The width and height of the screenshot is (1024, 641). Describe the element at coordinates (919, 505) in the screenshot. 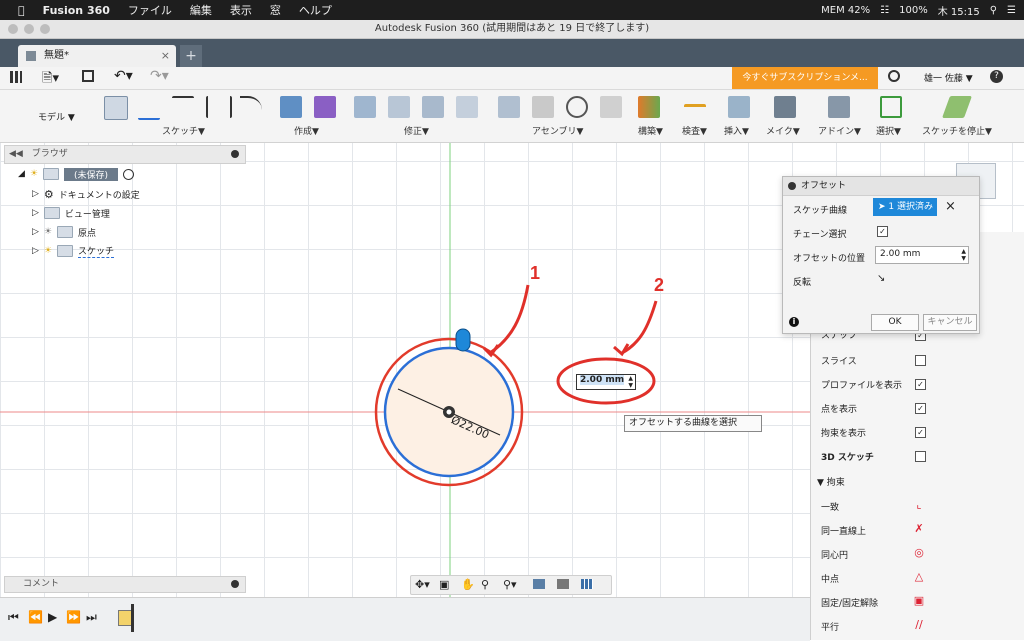

I see `coincident-icon: ⌞` at that location.